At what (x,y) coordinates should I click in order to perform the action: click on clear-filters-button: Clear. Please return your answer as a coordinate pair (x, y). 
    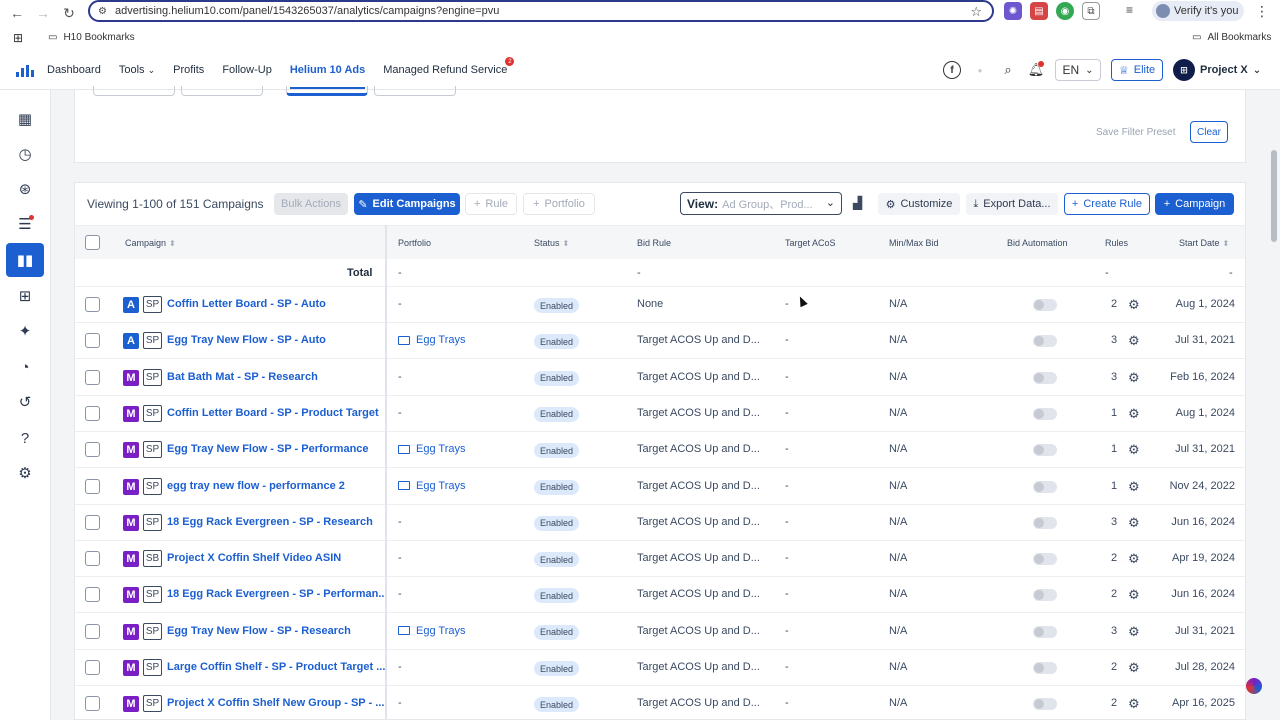
    Looking at the image, I should click on (1209, 132).